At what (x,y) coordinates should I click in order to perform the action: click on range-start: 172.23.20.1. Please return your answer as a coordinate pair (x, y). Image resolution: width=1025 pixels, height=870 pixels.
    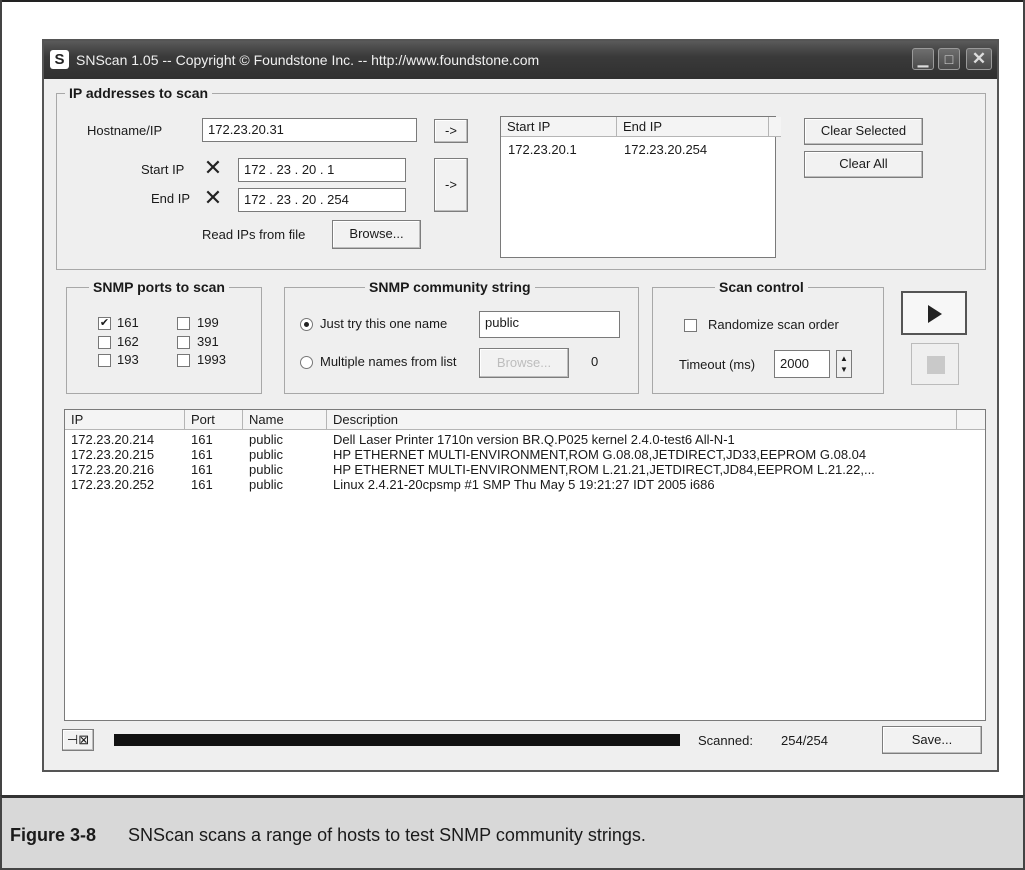
    Looking at the image, I should click on (542, 149).